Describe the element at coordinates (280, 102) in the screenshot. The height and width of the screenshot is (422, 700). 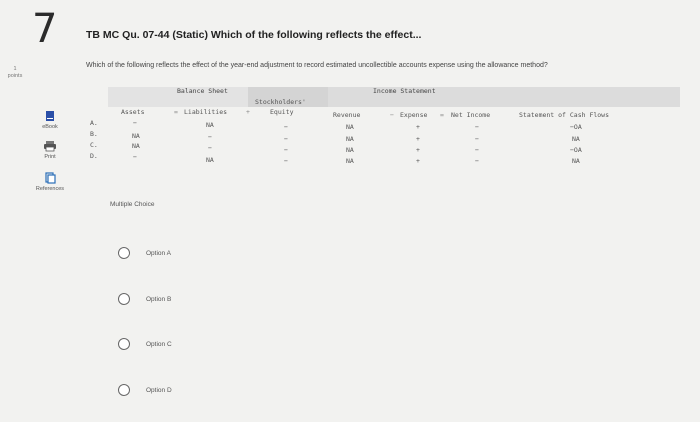
I see `col-equity-1: Stockholders'` at that location.